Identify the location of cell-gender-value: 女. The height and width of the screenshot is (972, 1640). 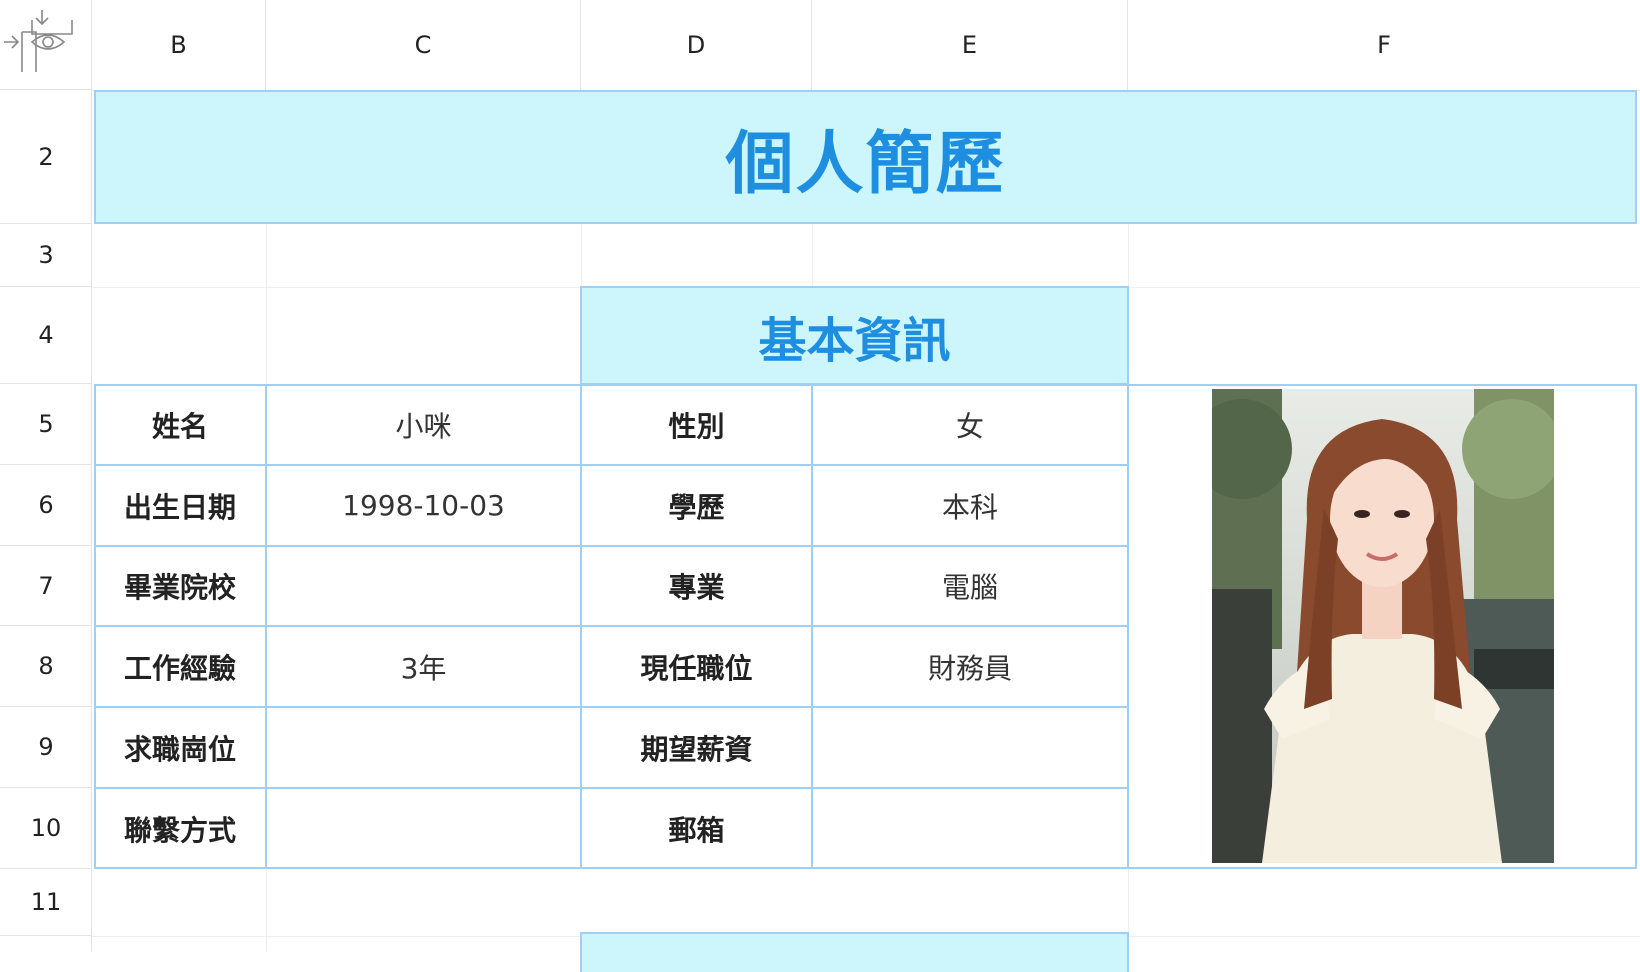
(970, 424).